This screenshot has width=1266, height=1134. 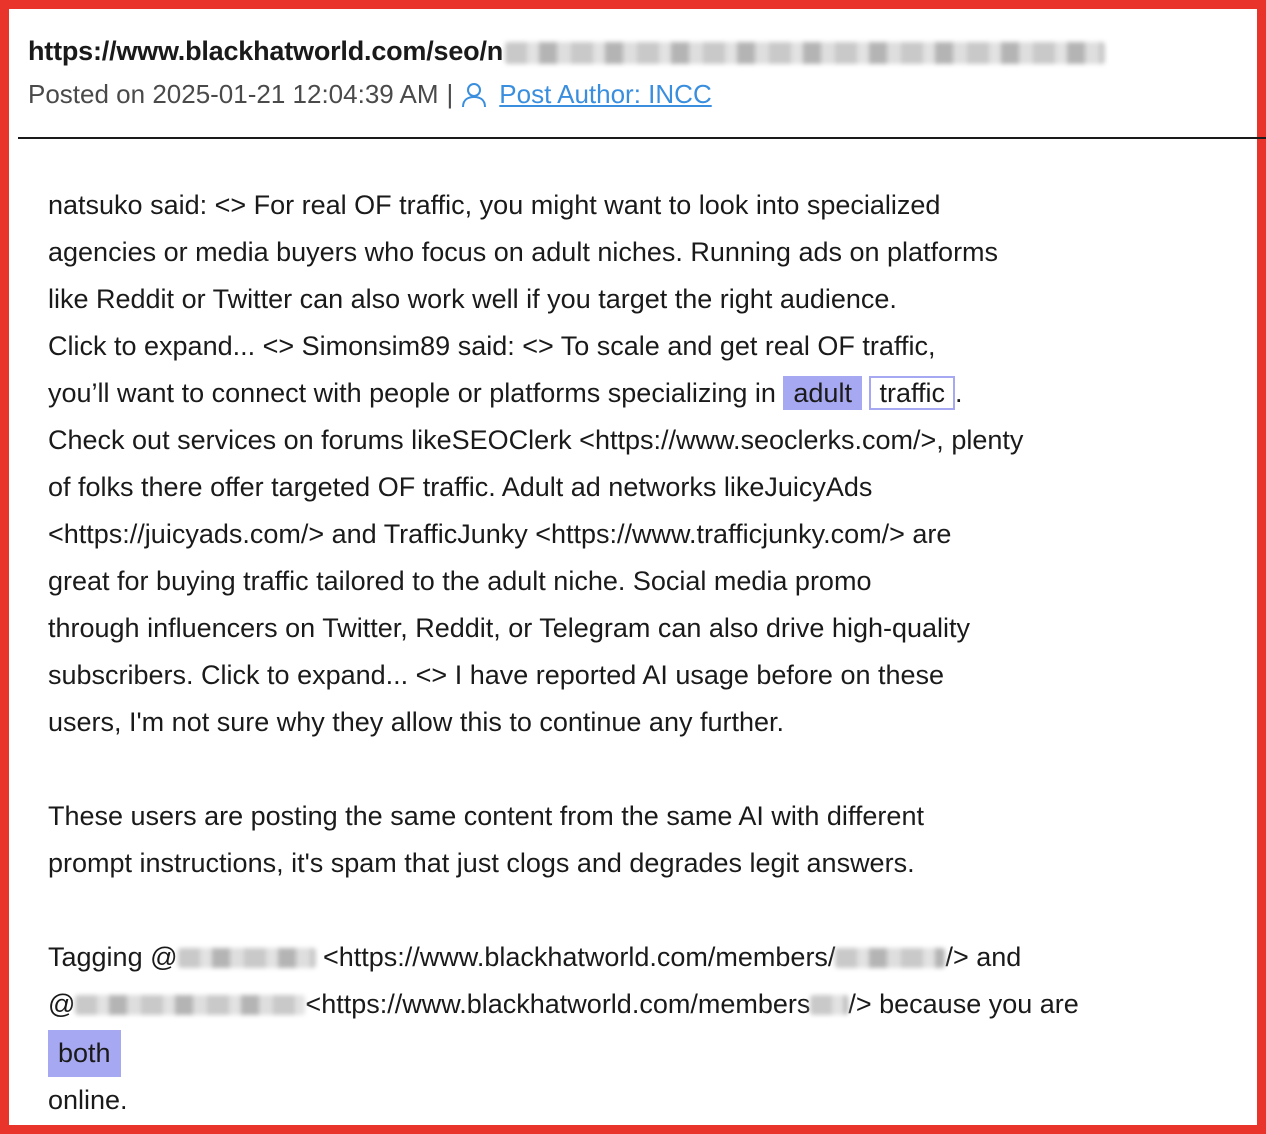 What do you see at coordinates (558, 1004) in the screenshot?
I see `post-line-text: <https://www.blackhatworld.com/members` at bounding box center [558, 1004].